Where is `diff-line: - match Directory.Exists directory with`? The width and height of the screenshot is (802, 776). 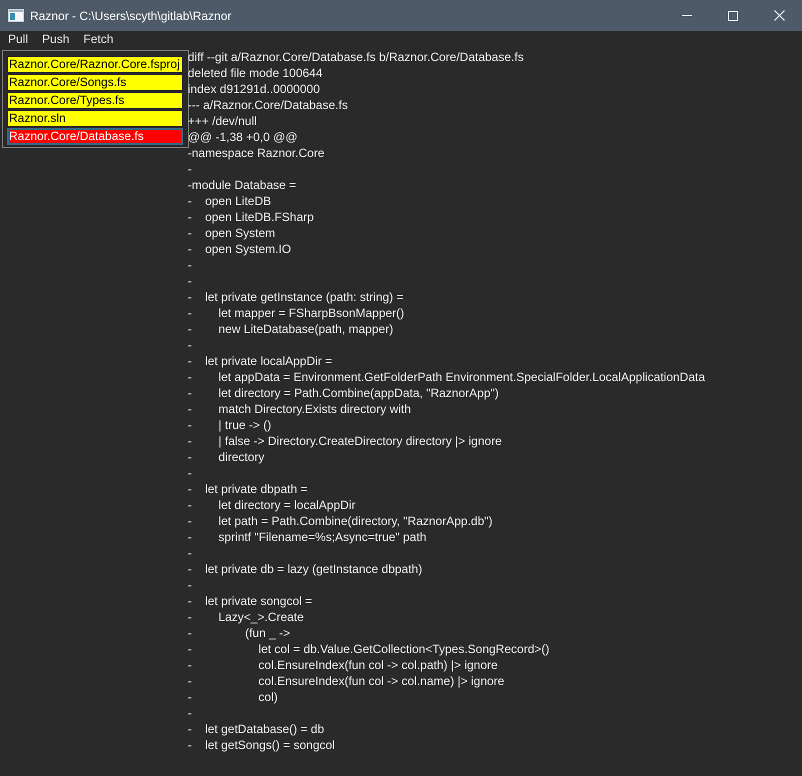 diff-line: - match Directory.Exists directory with is located at coordinates (299, 409).